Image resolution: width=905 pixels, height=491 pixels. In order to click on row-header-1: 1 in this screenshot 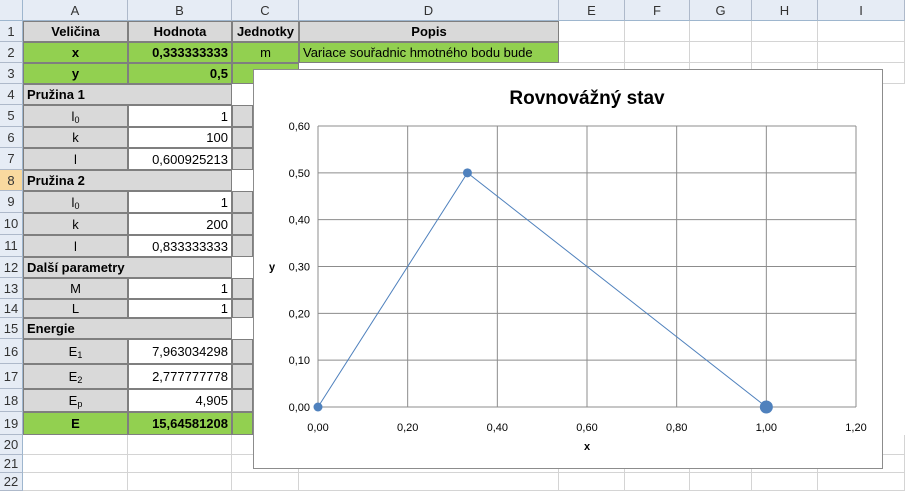, I will do `click(11, 31)`.